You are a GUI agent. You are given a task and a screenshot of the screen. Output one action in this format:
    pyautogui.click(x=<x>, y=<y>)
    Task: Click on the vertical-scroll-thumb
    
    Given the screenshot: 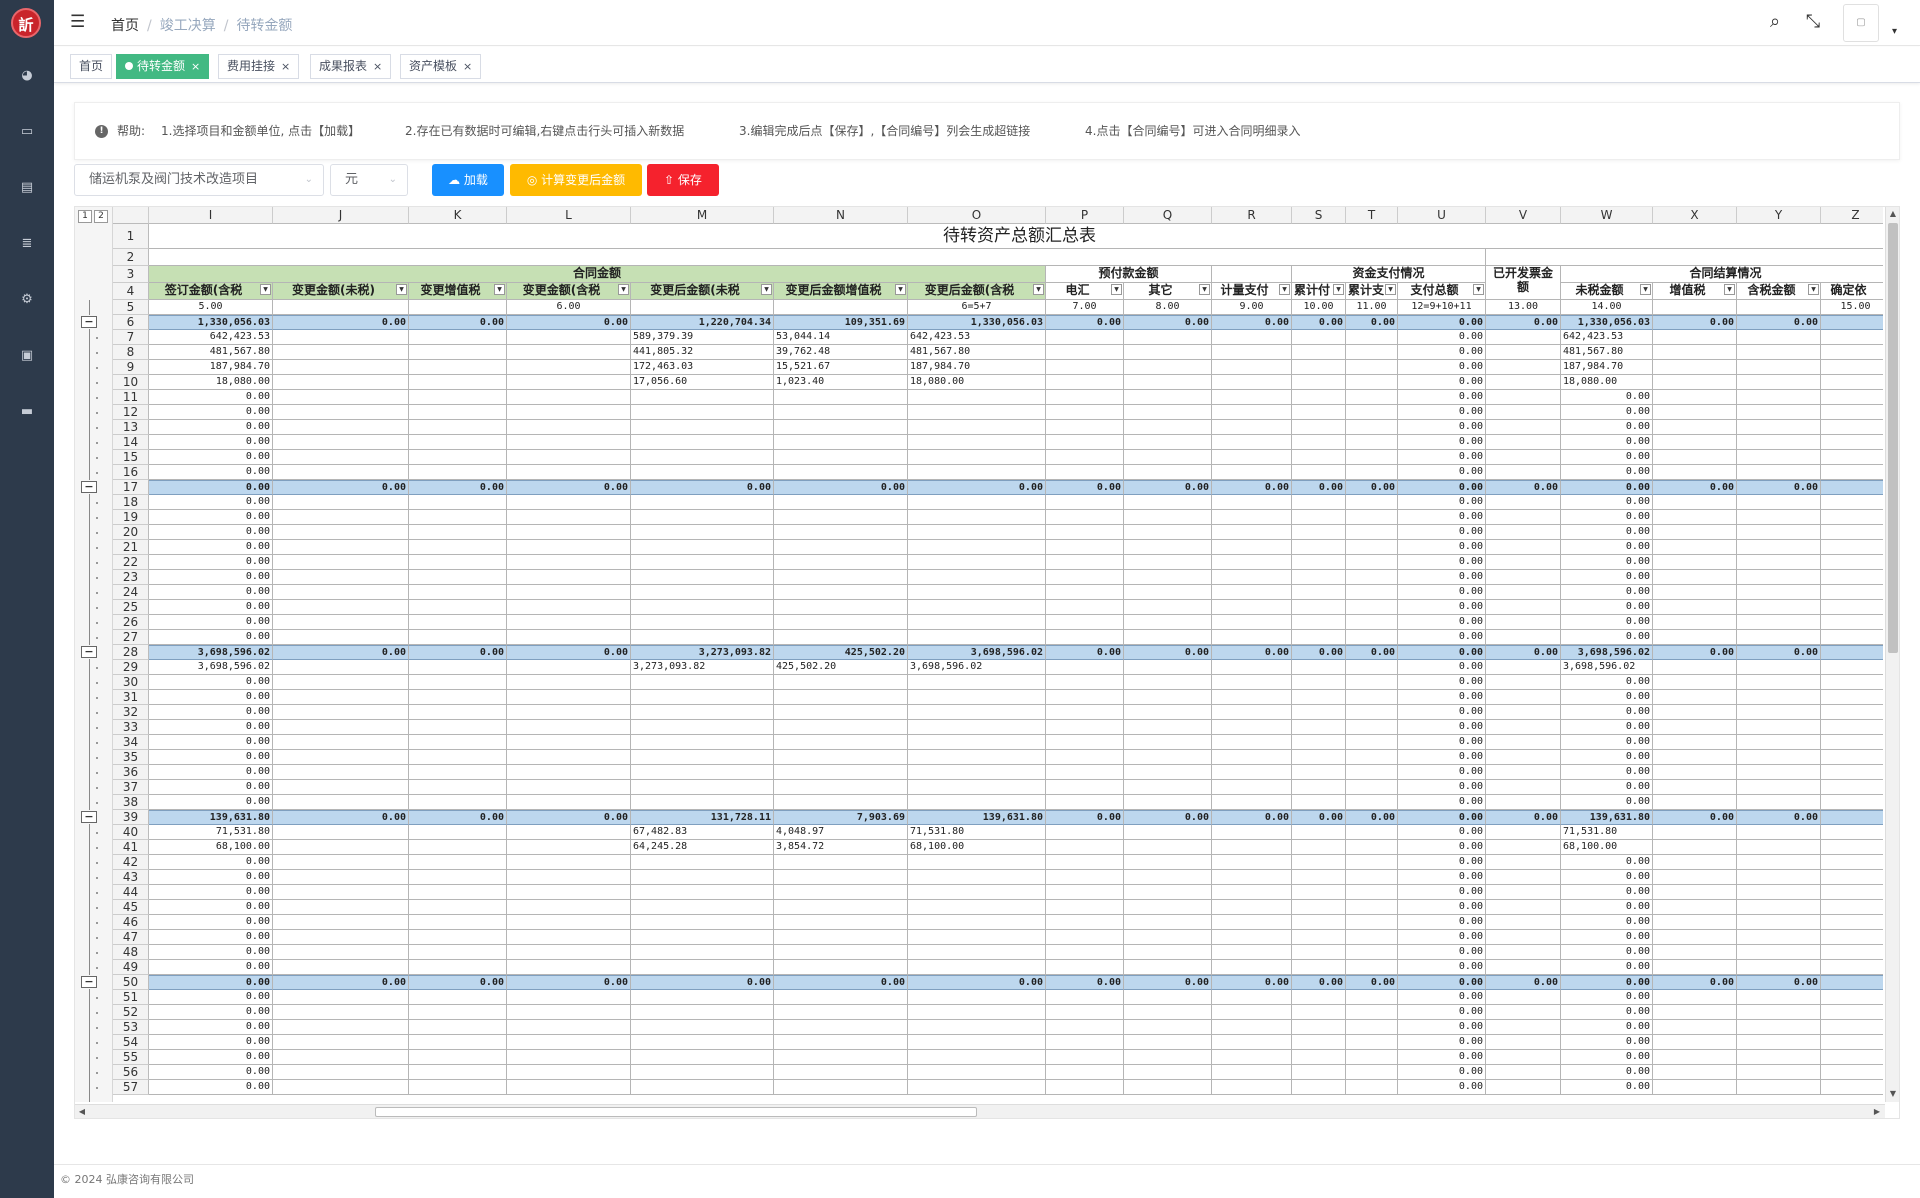 What is the action you would take?
    pyautogui.click(x=1893, y=438)
    